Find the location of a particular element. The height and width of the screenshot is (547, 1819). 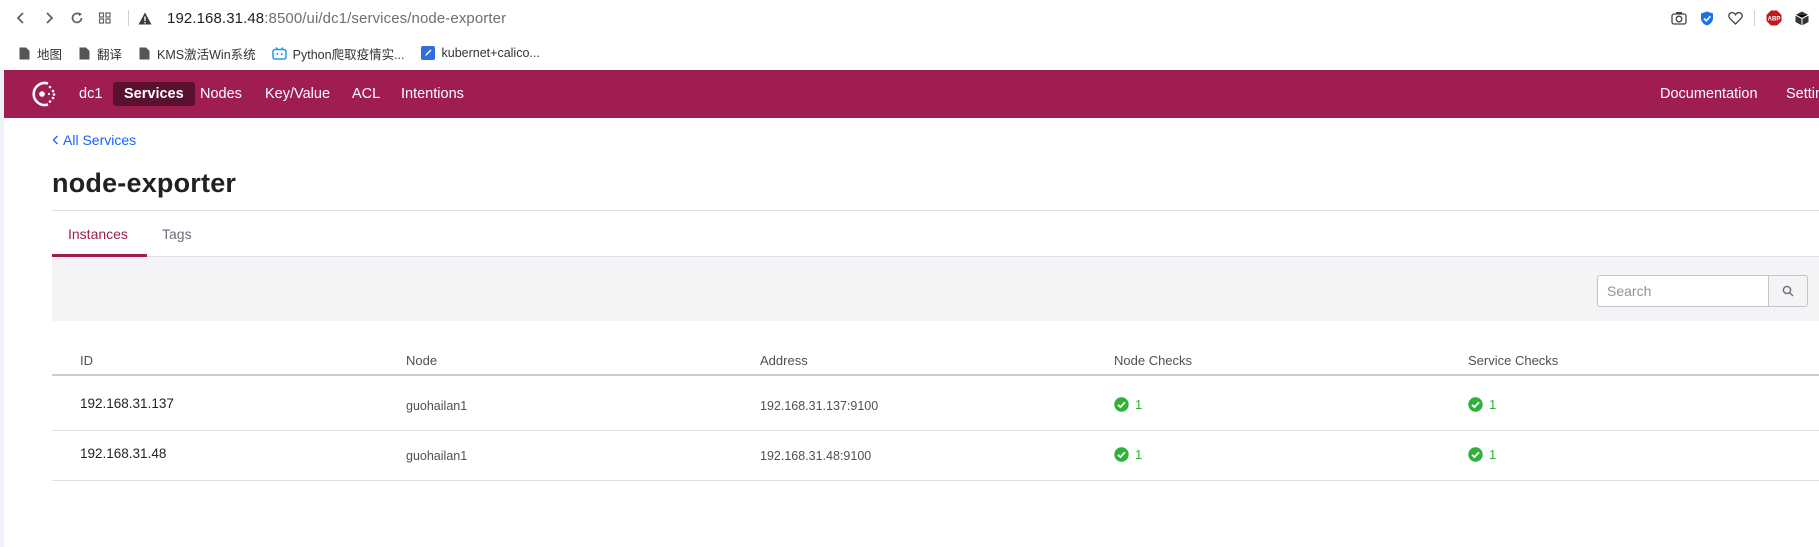

not-secure-warning-icon is located at coordinates (145, 18).